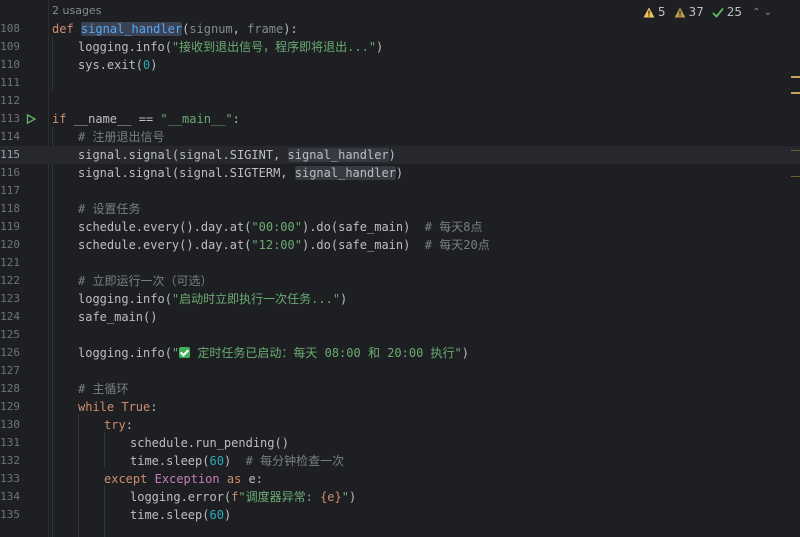 The image size is (800, 537). What do you see at coordinates (103, 389) in the screenshot?
I see `code-text: # 主循环` at bounding box center [103, 389].